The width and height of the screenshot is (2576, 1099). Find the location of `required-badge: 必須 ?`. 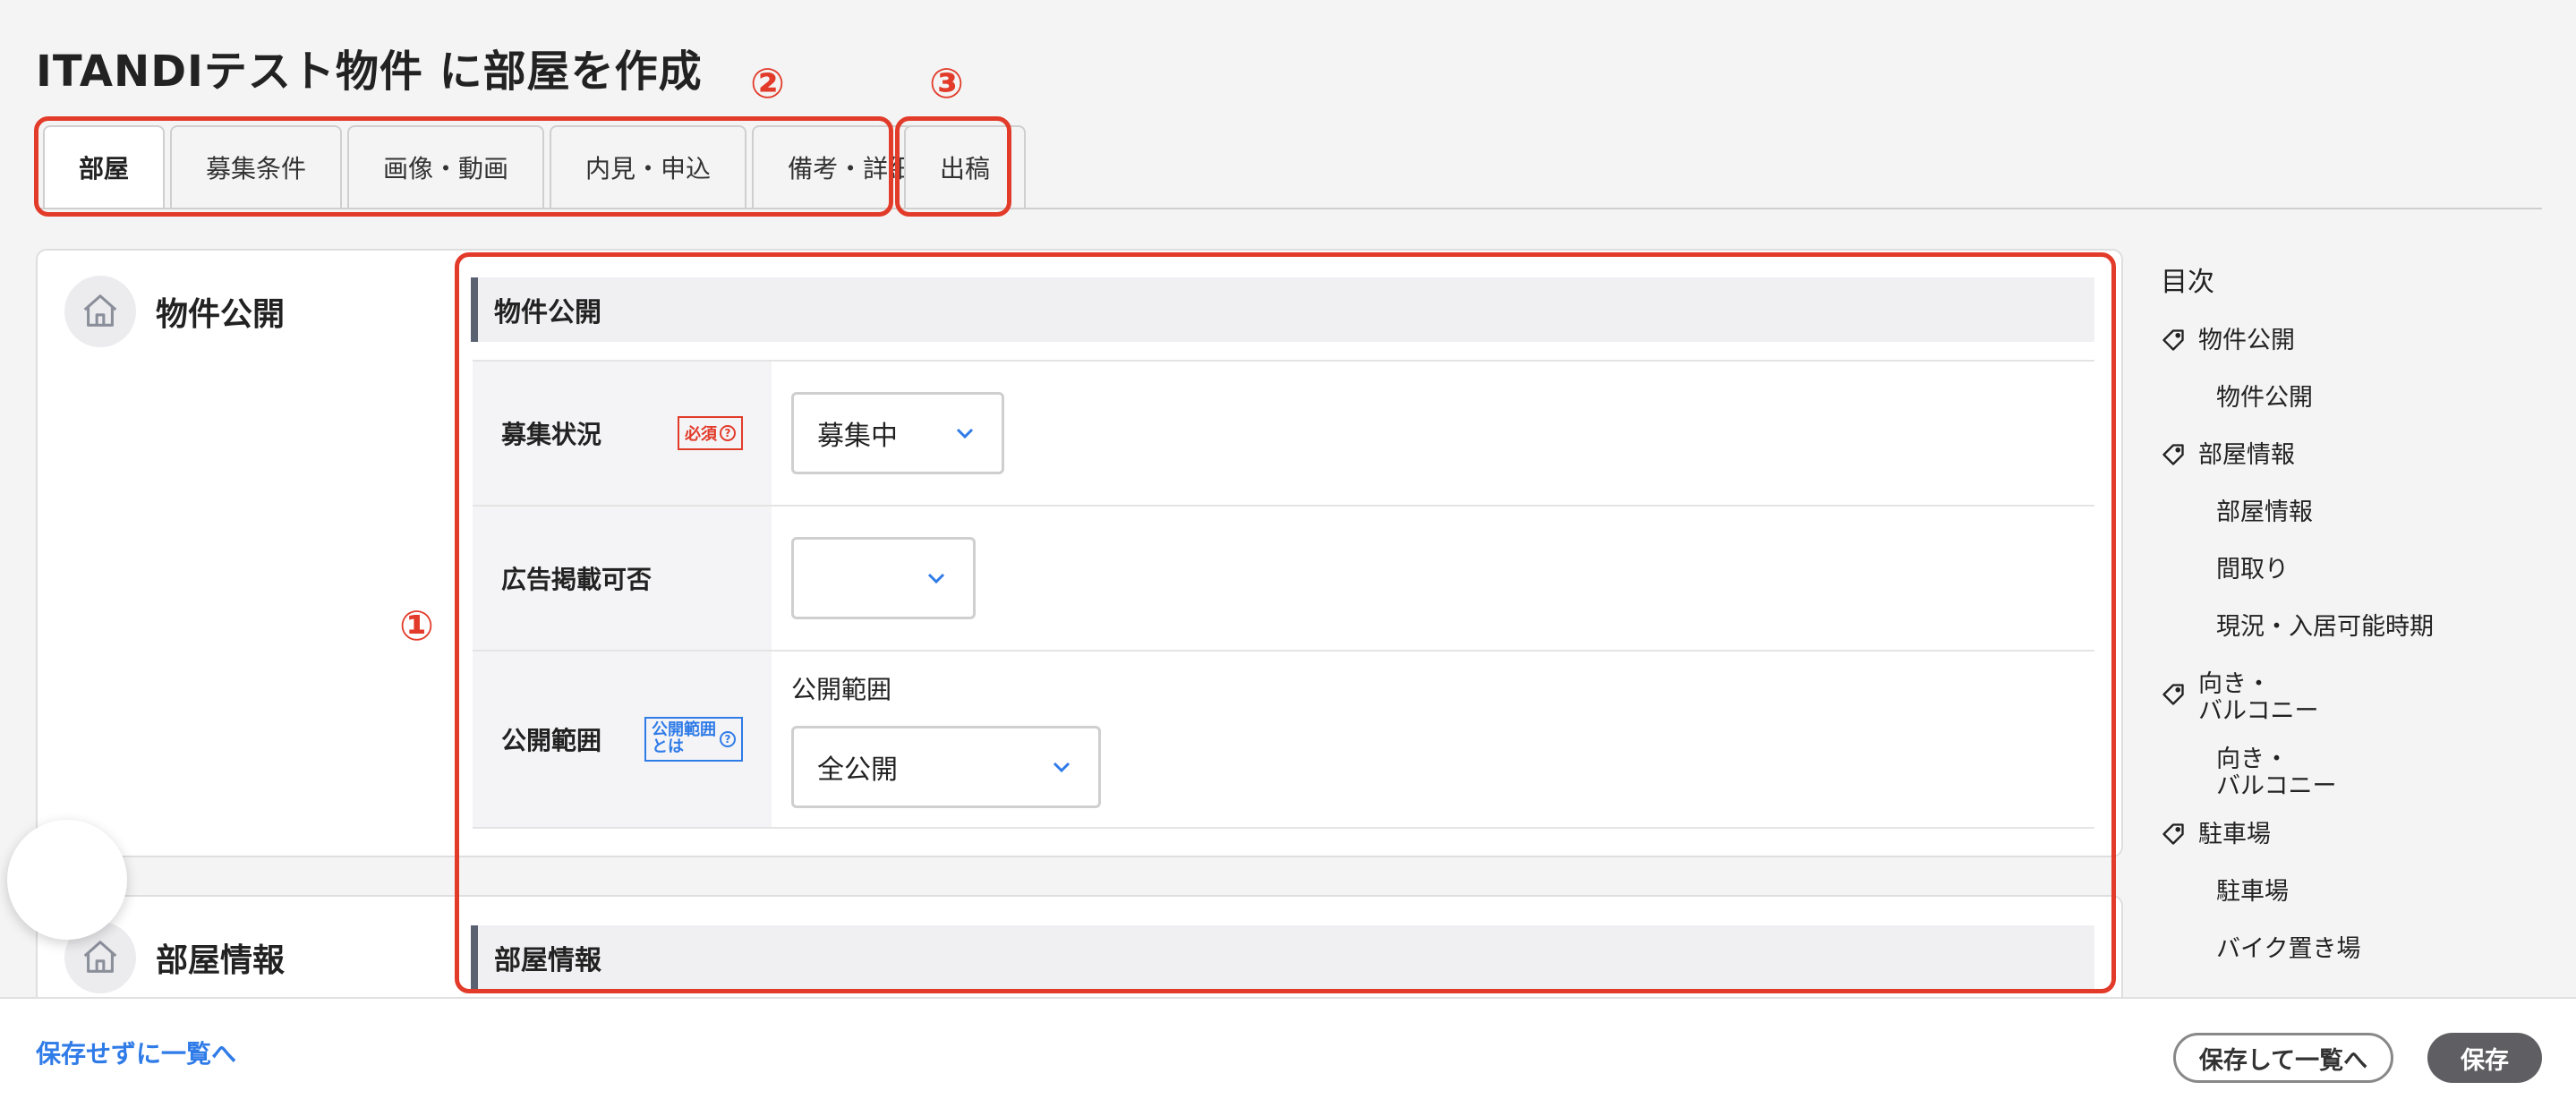

required-badge: 必須 ? is located at coordinates (710, 433).